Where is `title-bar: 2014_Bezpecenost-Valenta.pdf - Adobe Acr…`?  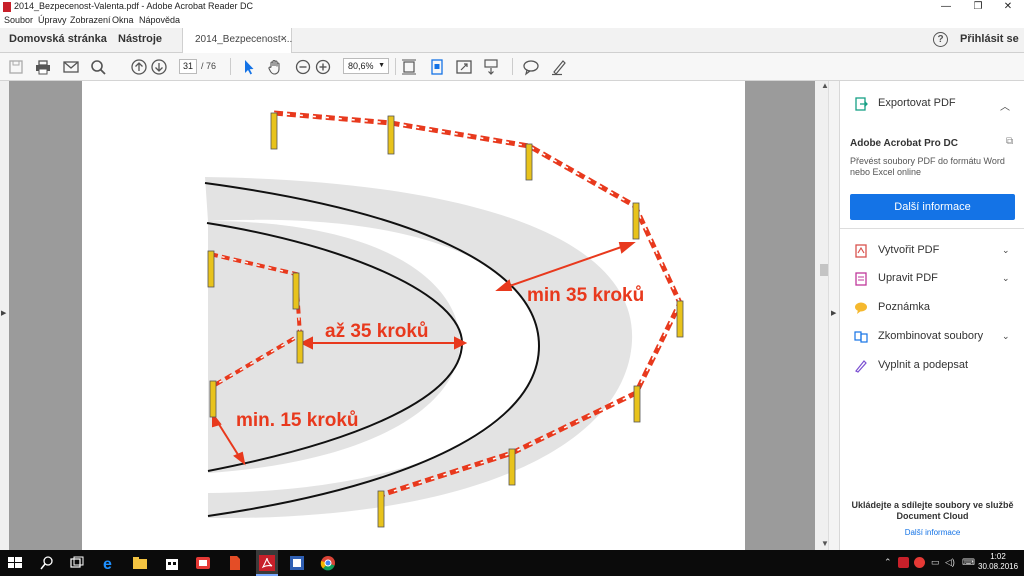 title-bar: 2014_Bezpecenost-Valenta.pdf - Adobe Acr… is located at coordinates (512, 7).